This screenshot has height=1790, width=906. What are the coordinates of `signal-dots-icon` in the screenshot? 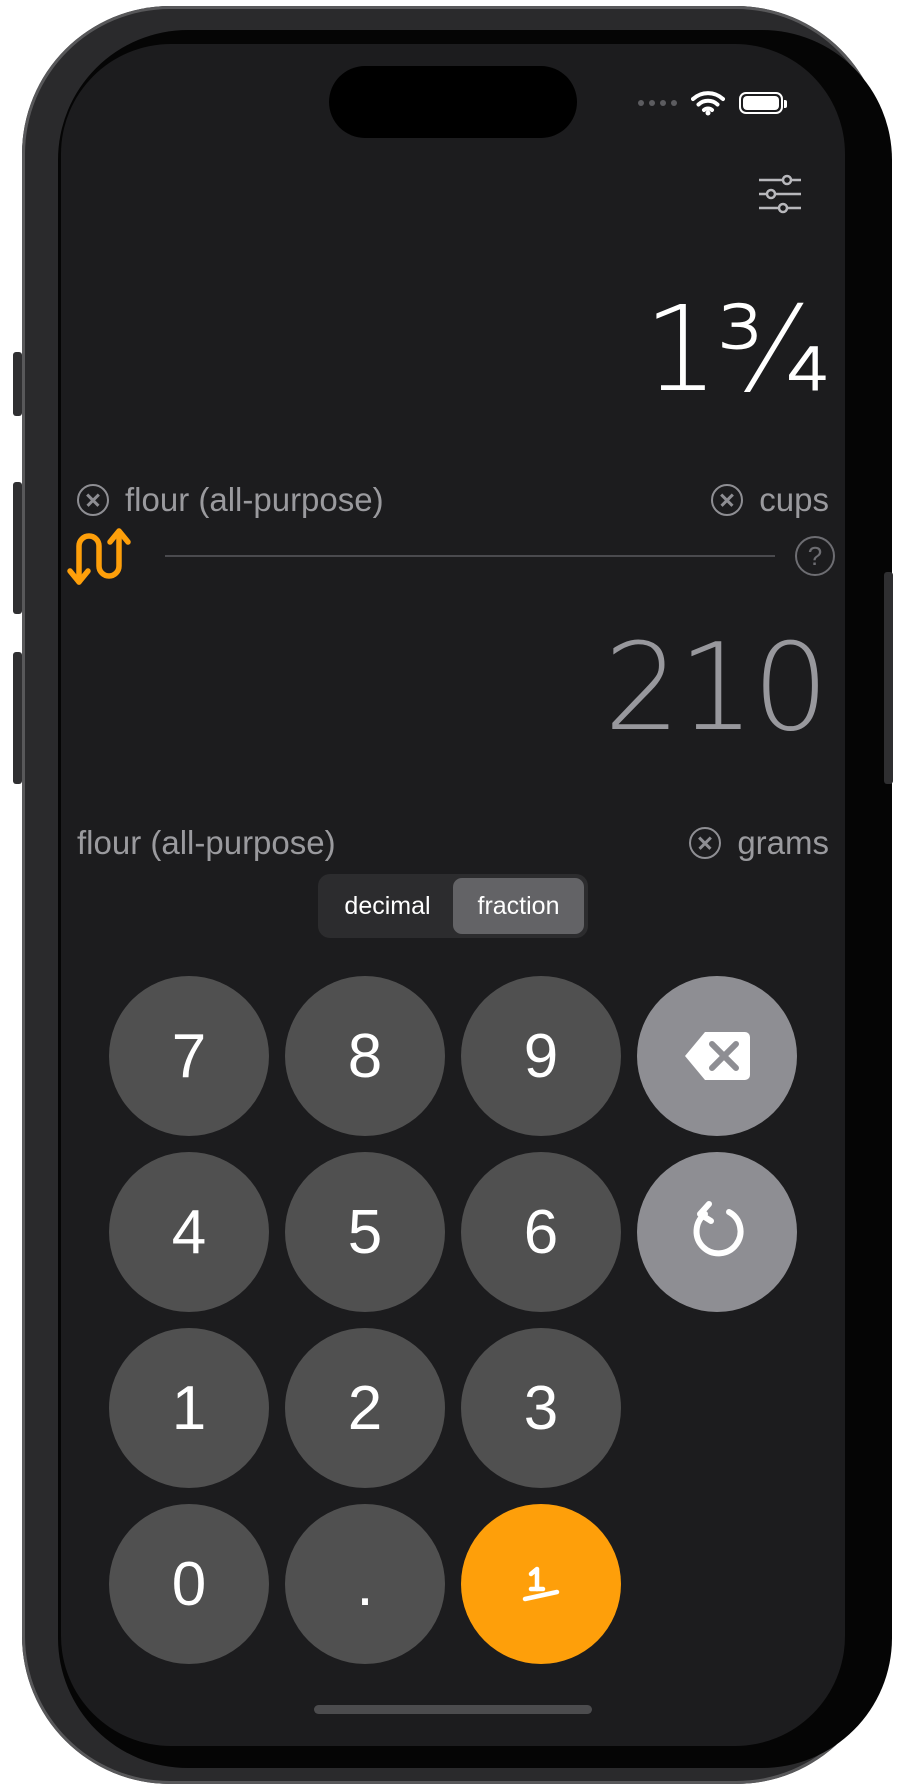 It's located at (657, 103).